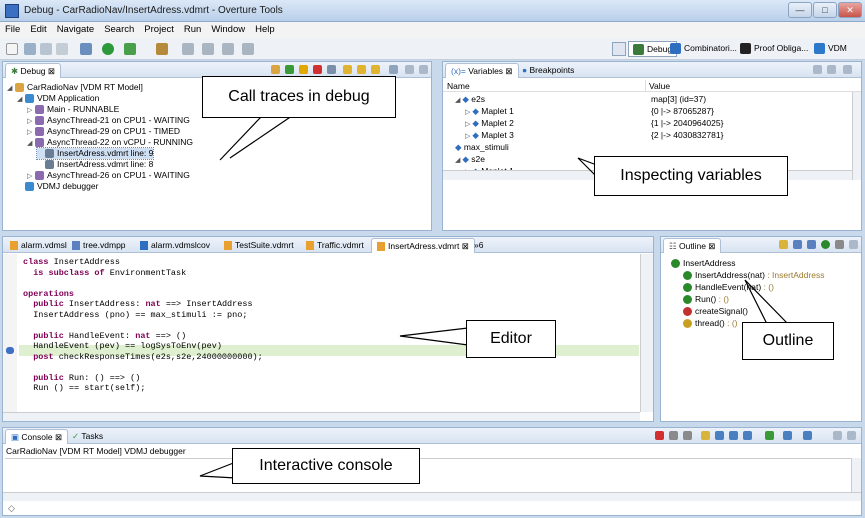 The image size is (865, 518). What do you see at coordinates (817, 69) in the screenshot?
I see `collapse-all-icon` at bounding box center [817, 69].